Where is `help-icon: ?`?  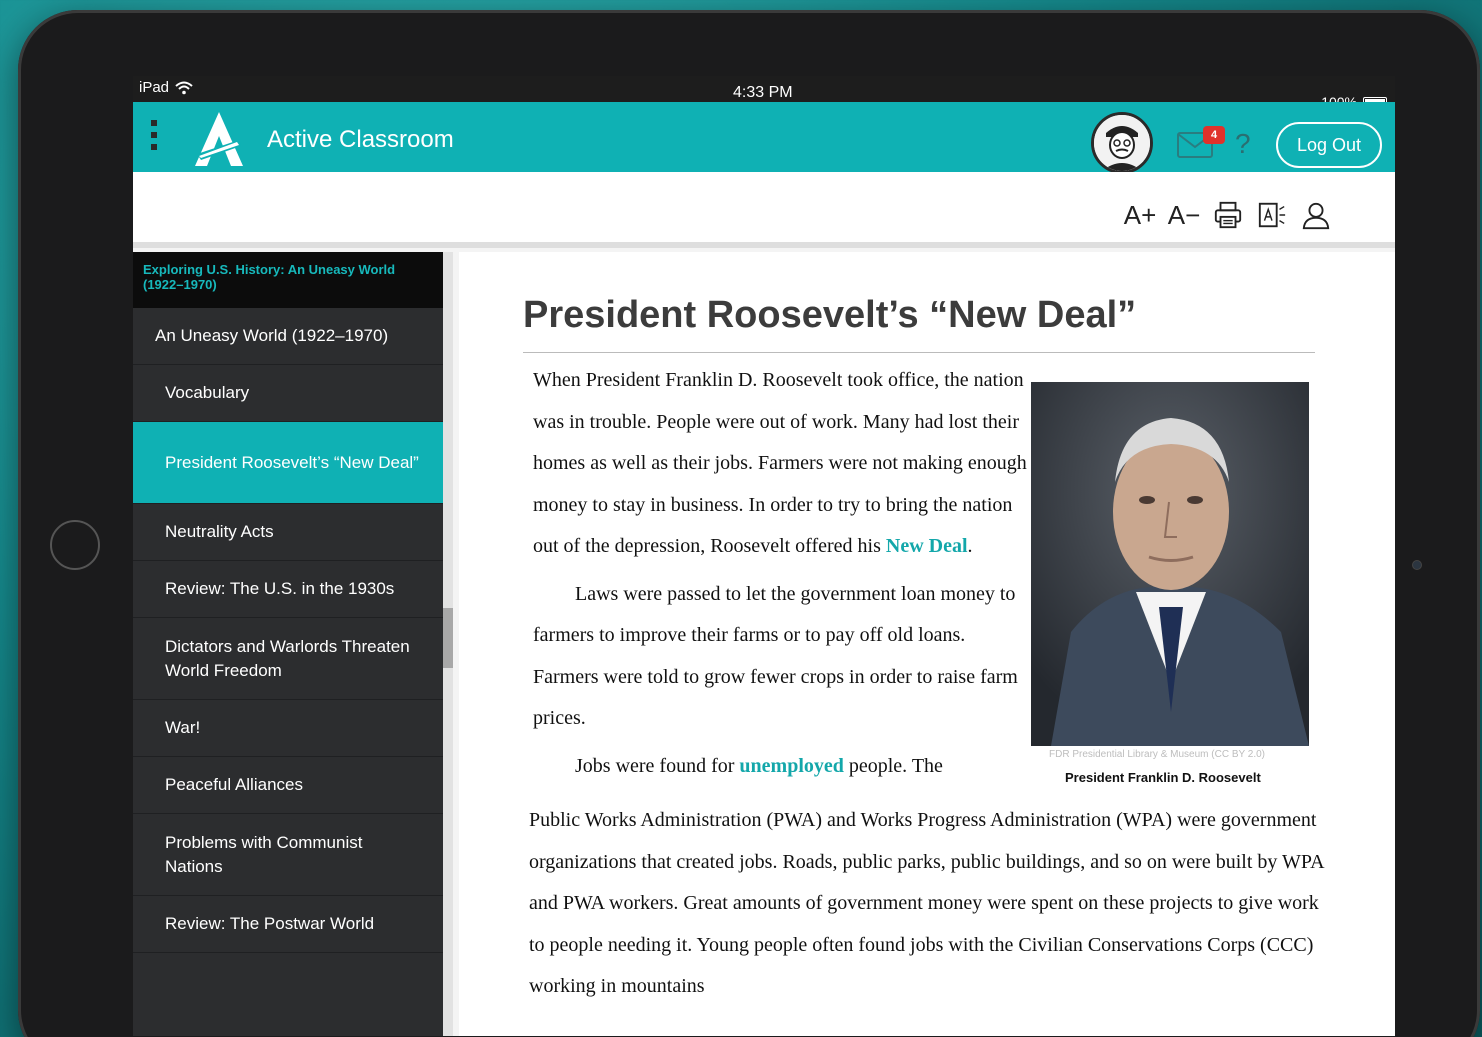 help-icon: ? is located at coordinates (1243, 144).